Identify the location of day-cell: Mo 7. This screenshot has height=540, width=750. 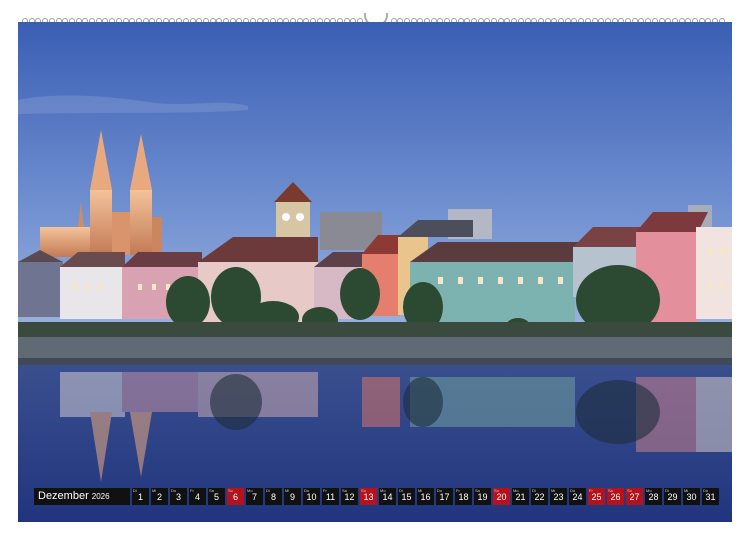
(254, 496).